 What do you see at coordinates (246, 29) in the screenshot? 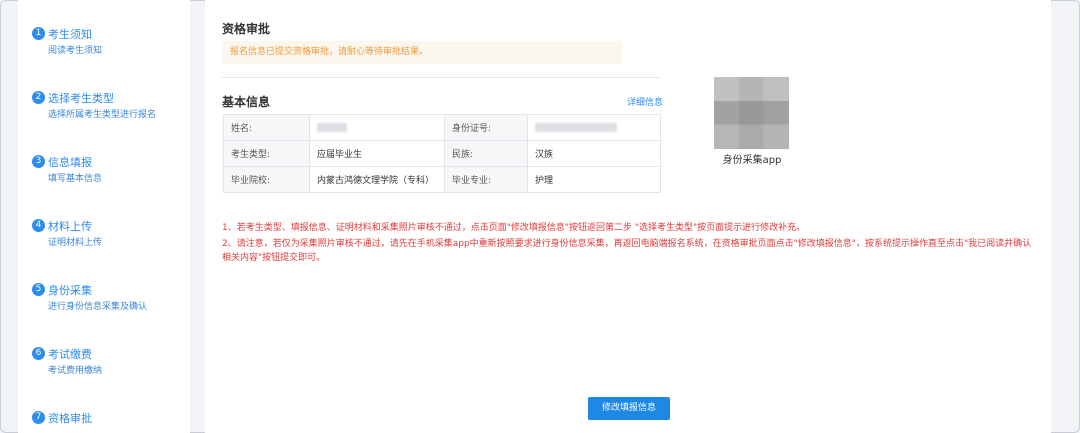
I see `page-title: 资格审批` at bounding box center [246, 29].